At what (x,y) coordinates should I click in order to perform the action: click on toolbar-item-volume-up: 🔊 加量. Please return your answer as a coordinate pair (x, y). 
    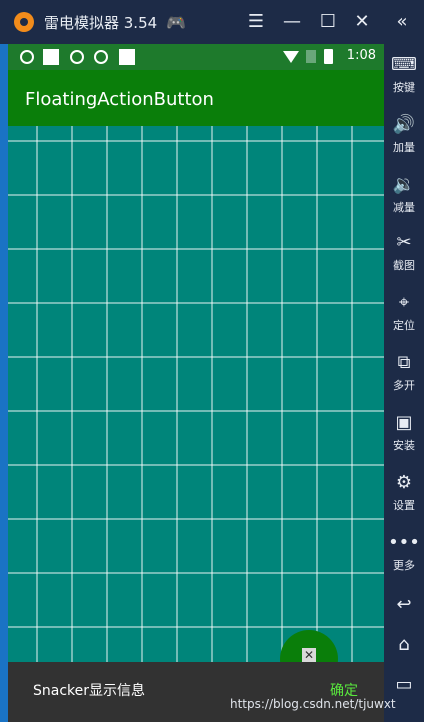
    Looking at the image, I should click on (404, 134).